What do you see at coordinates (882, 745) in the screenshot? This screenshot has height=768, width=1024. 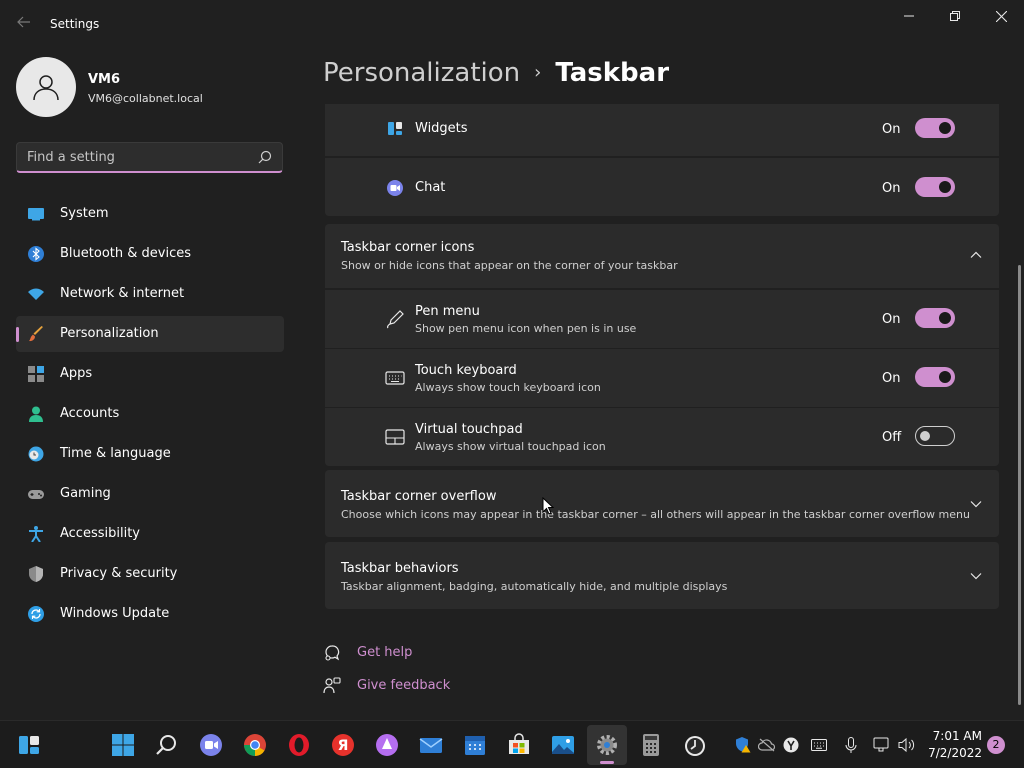 I see `network-tray-icon` at bounding box center [882, 745].